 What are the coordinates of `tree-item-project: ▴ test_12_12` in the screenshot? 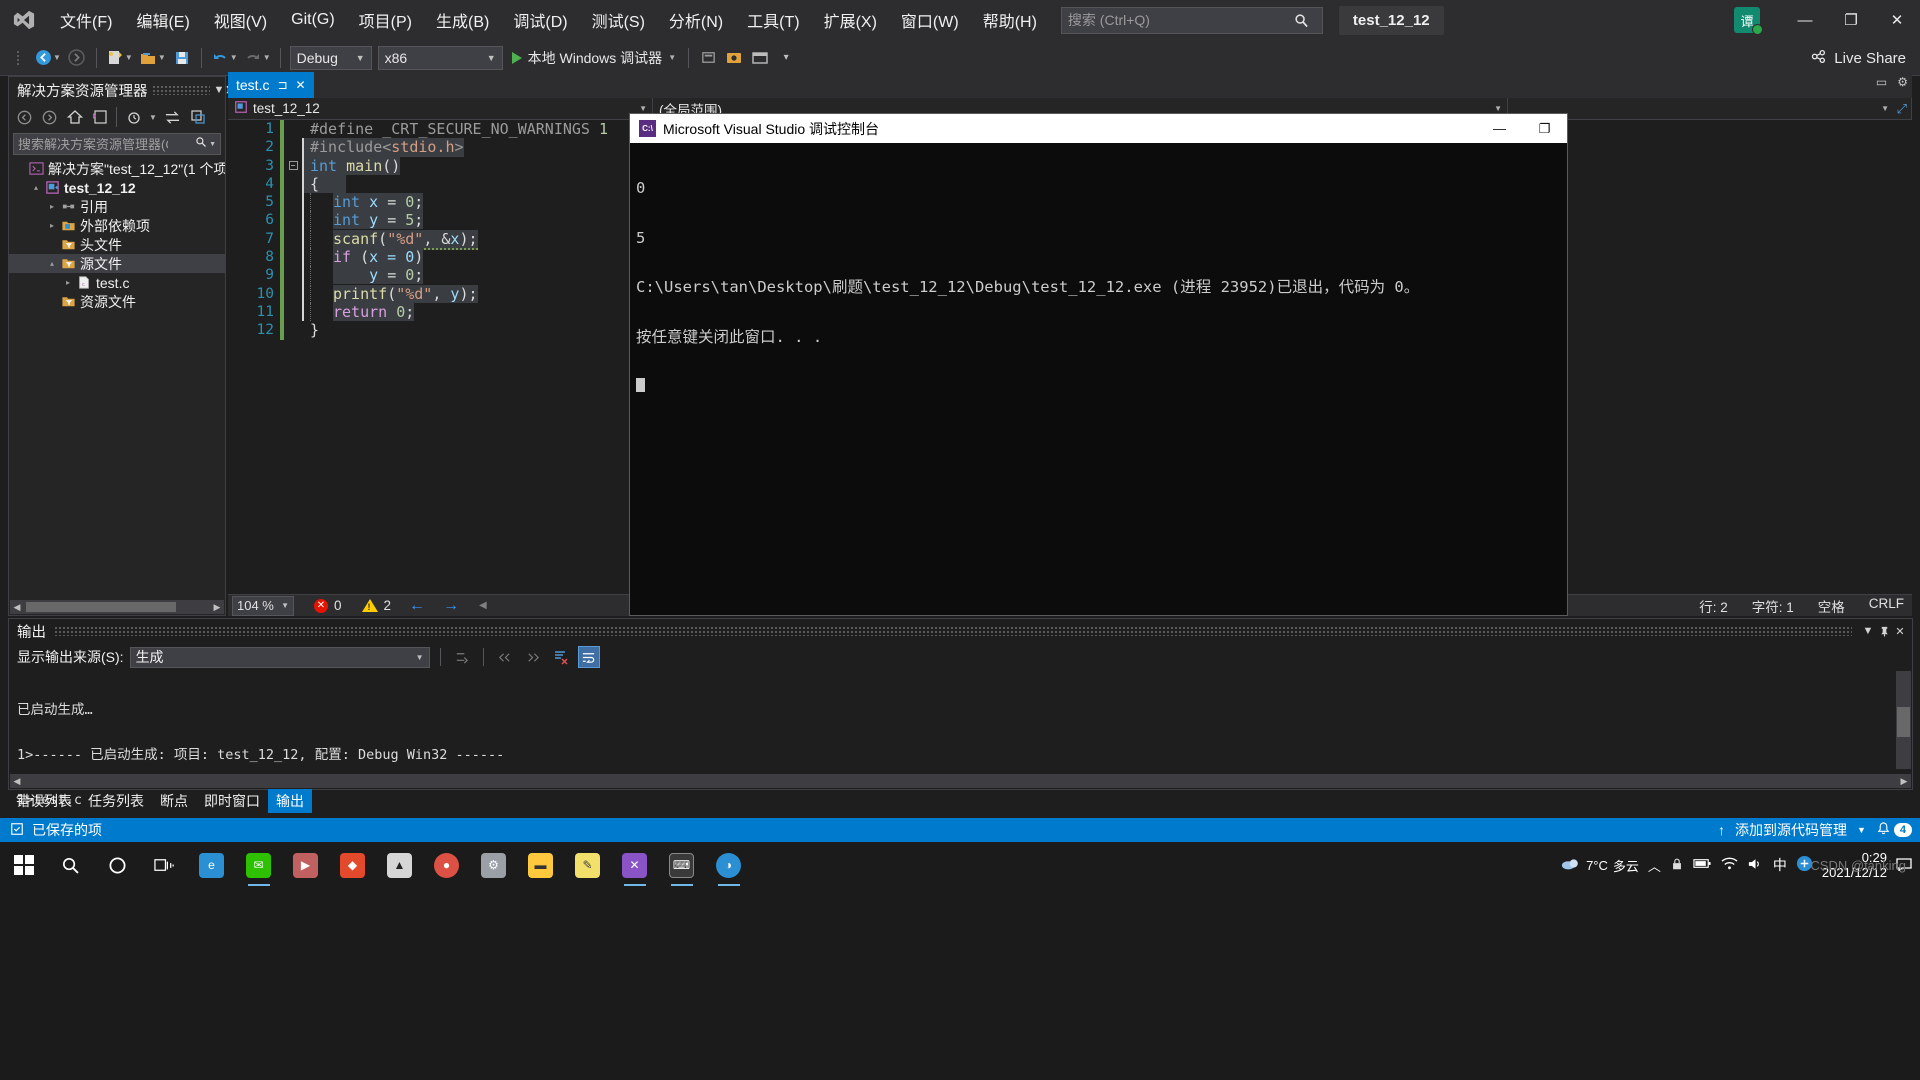 It's located at (117, 187).